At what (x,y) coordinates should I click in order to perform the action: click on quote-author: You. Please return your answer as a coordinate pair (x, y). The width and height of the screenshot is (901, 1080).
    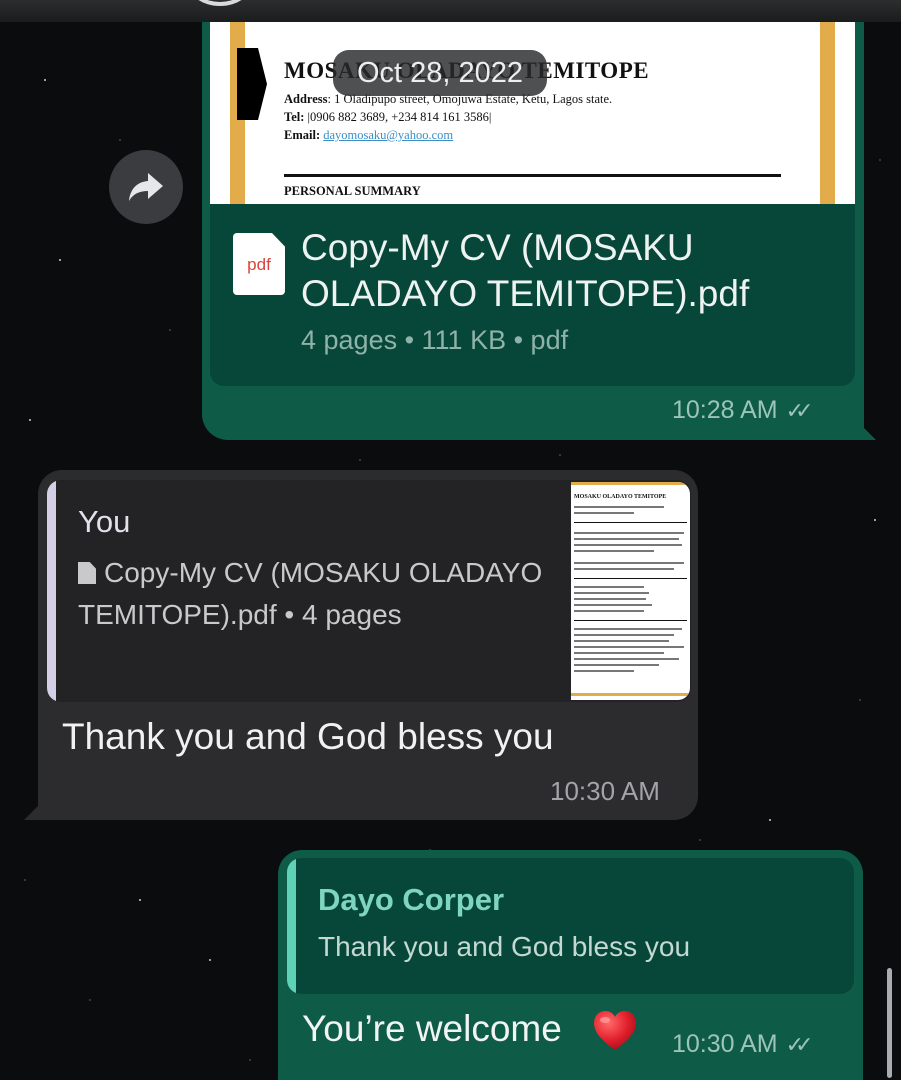
    Looking at the image, I should click on (104, 521).